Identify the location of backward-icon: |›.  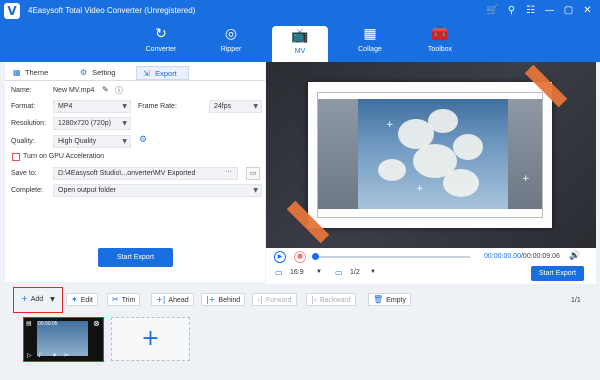
(314, 299).